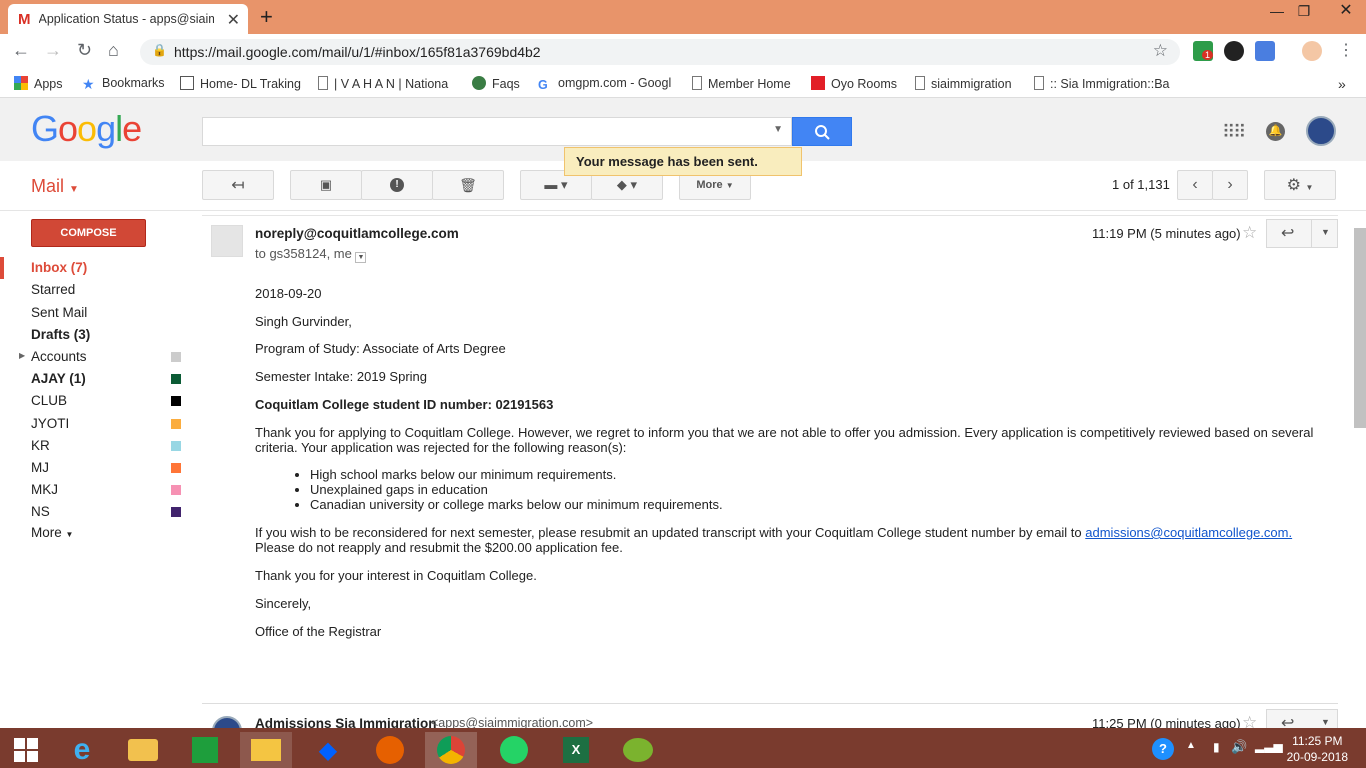  What do you see at coordinates (920, 83) in the screenshot?
I see `page-icon` at bounding box center [920, 83].